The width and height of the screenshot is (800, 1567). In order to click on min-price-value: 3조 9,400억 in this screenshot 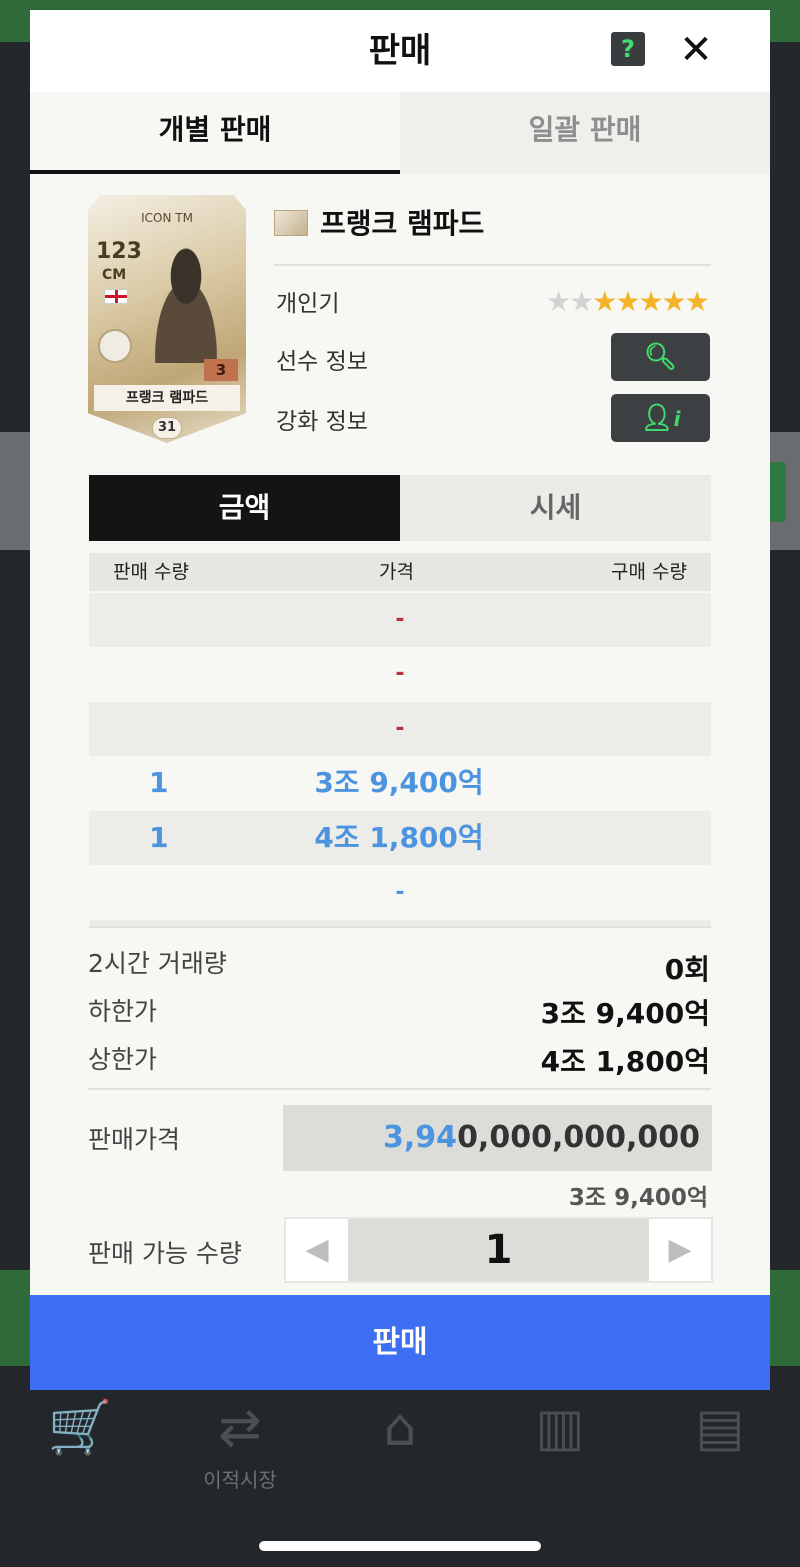, I will do `click(625, 1013)`.